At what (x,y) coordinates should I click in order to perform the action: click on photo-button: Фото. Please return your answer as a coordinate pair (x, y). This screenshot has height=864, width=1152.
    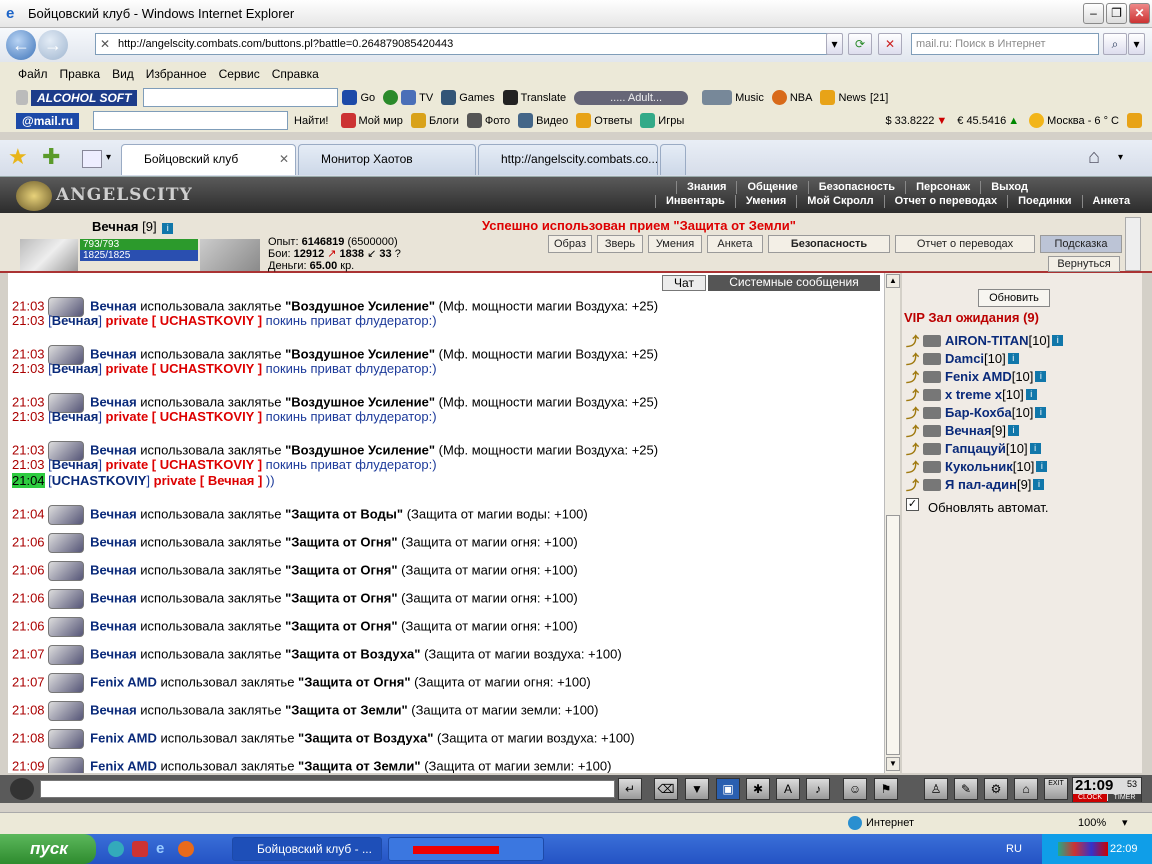
    Looking at the image, I should click on (488, 120).